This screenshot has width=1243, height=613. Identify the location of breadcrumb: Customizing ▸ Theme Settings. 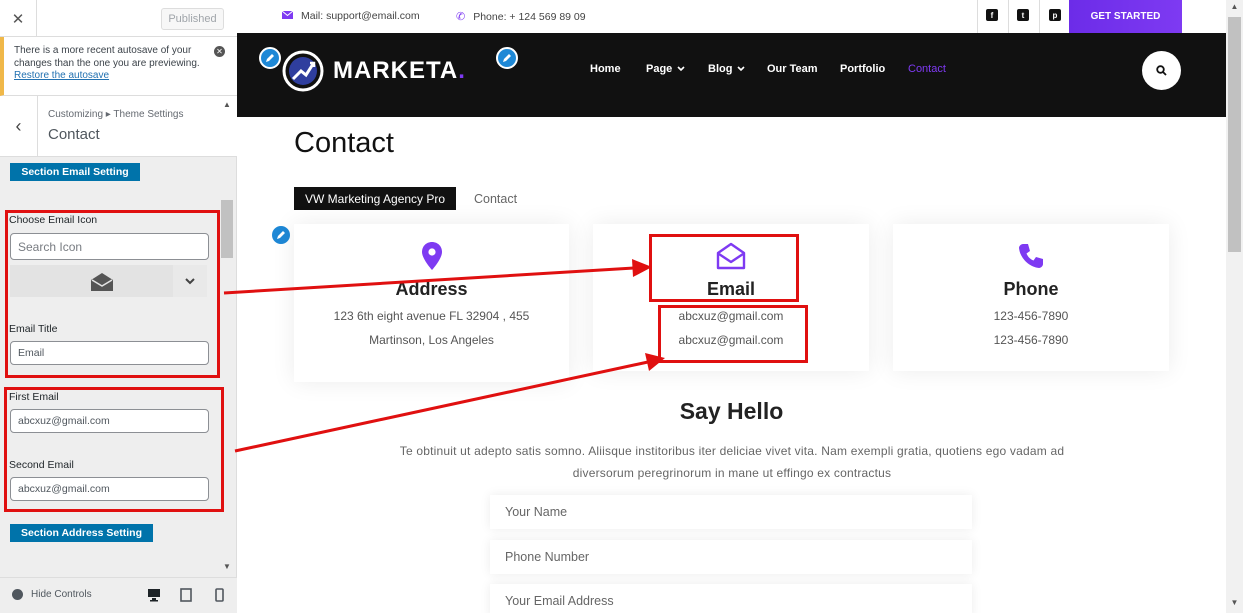
(116, 114).